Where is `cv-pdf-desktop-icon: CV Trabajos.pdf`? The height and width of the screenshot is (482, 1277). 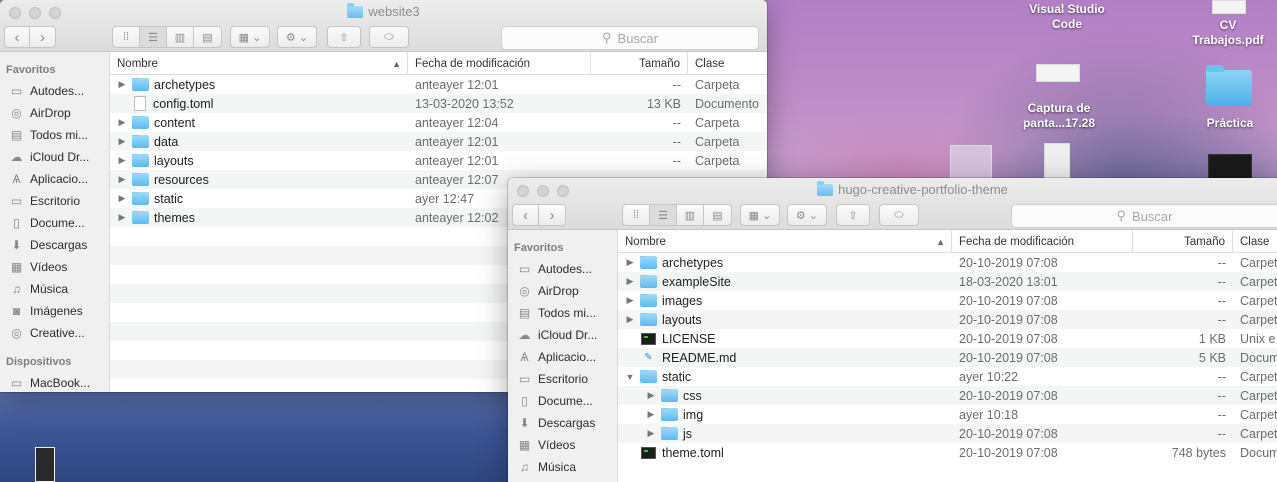
cv-pdf-desktop-icon: CV Trabajos.pdf is located at coordinates (1228, 33).